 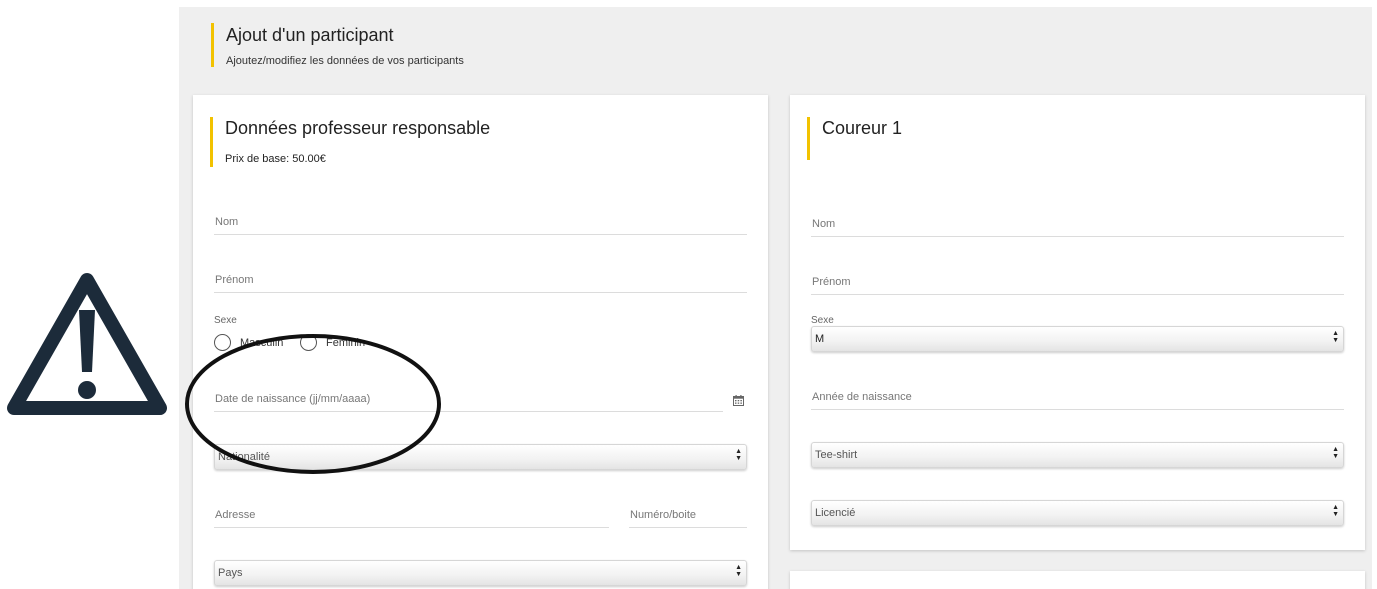 I want to click on runner-prenom-placeholder: Prénom, so click(x=831, y=282).